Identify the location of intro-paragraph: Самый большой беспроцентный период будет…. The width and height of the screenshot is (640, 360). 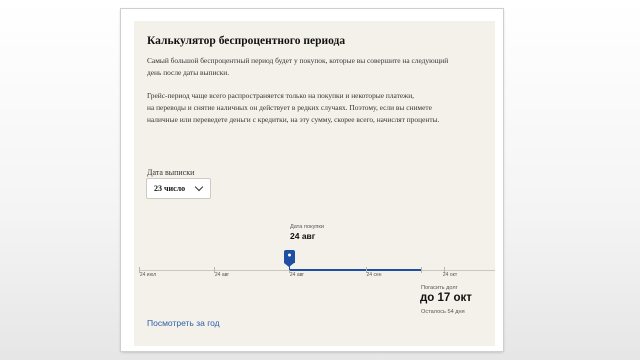
(314, 67).